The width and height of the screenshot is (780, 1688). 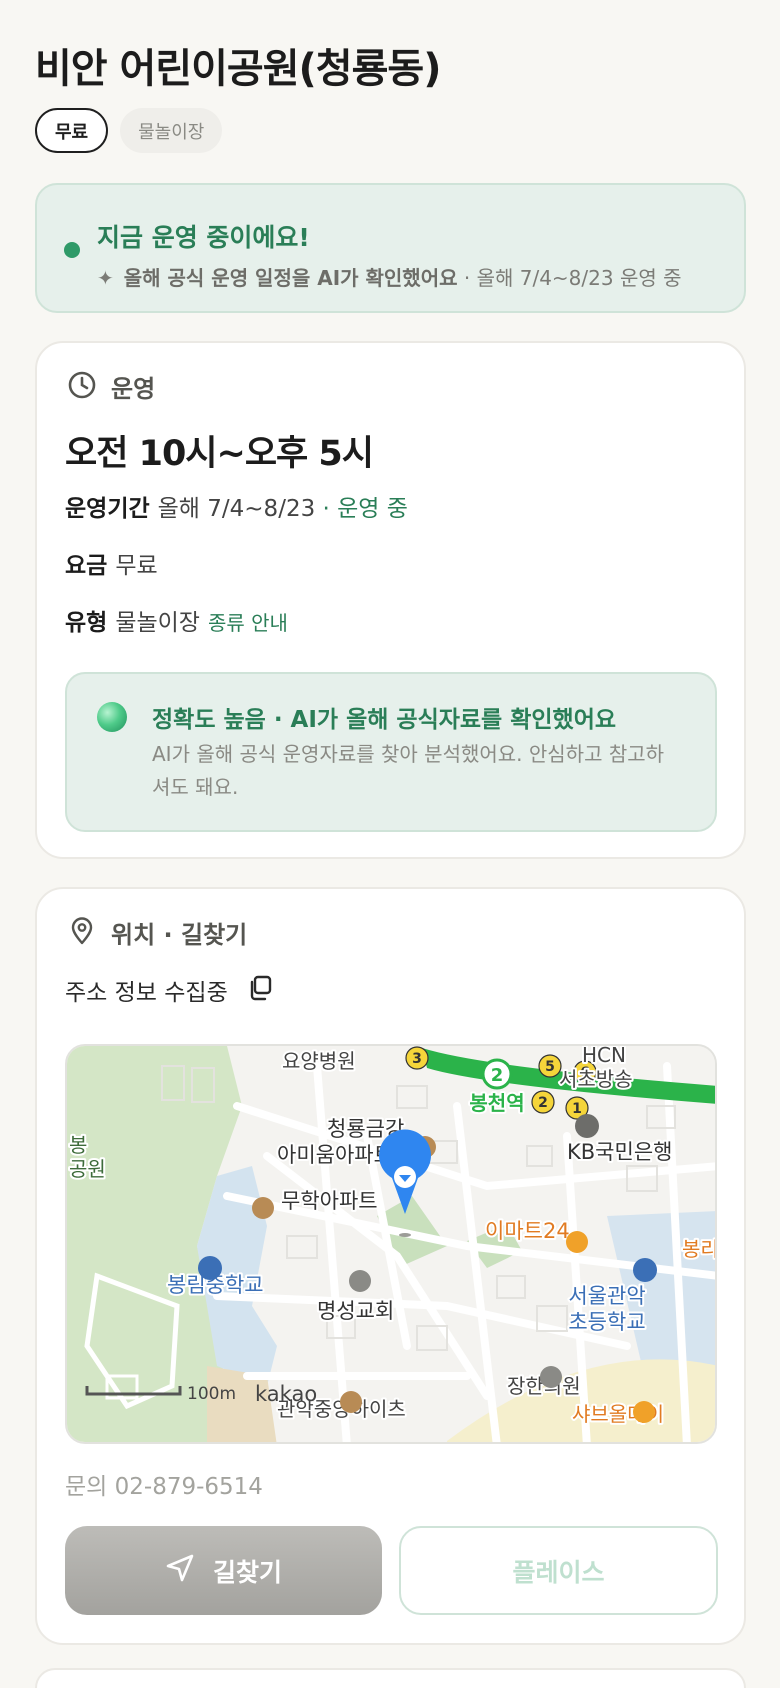 I want to click on tag-list: 무료 물놀이장, so click(x=129, y=130).